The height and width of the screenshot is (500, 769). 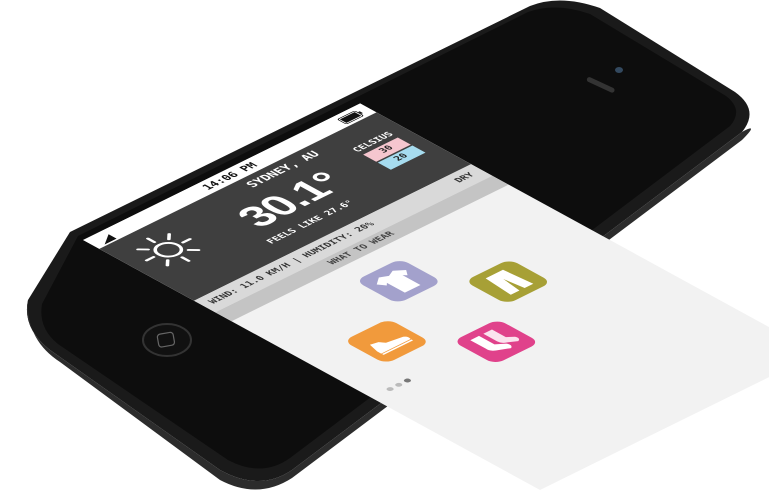 I want to click on page-dot-active, so click(x=407, y=380).